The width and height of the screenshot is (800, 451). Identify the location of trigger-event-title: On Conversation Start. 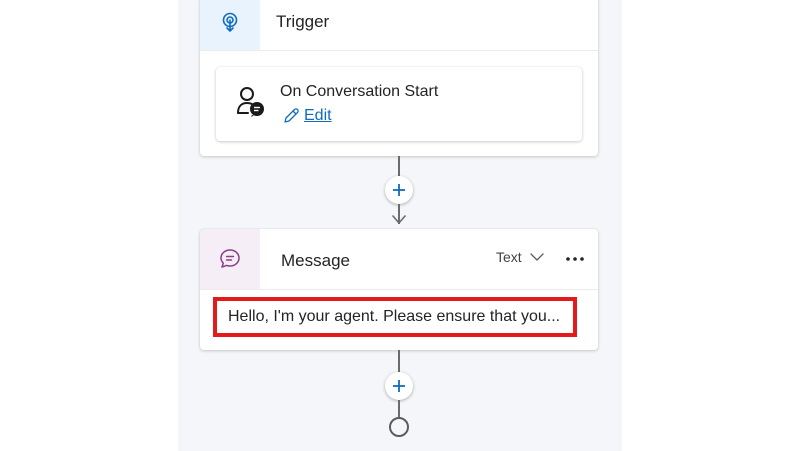
(359, 91).